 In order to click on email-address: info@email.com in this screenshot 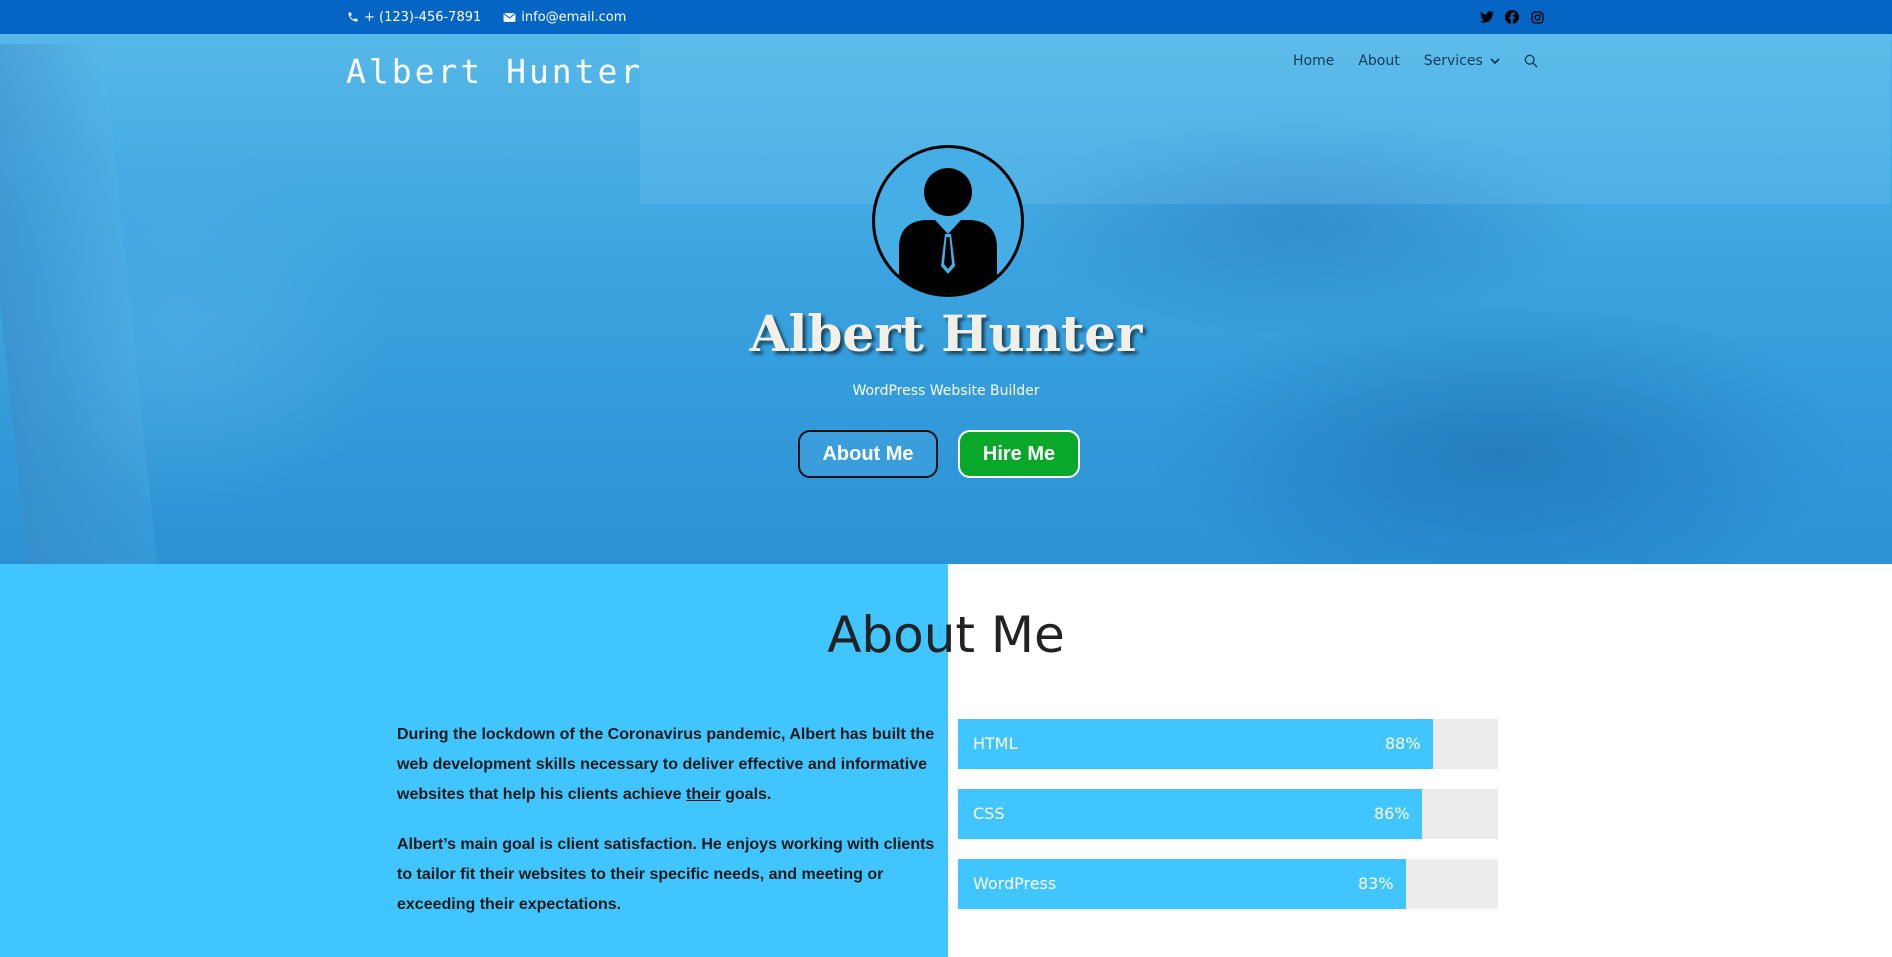, I will do `click(574, 17)`.